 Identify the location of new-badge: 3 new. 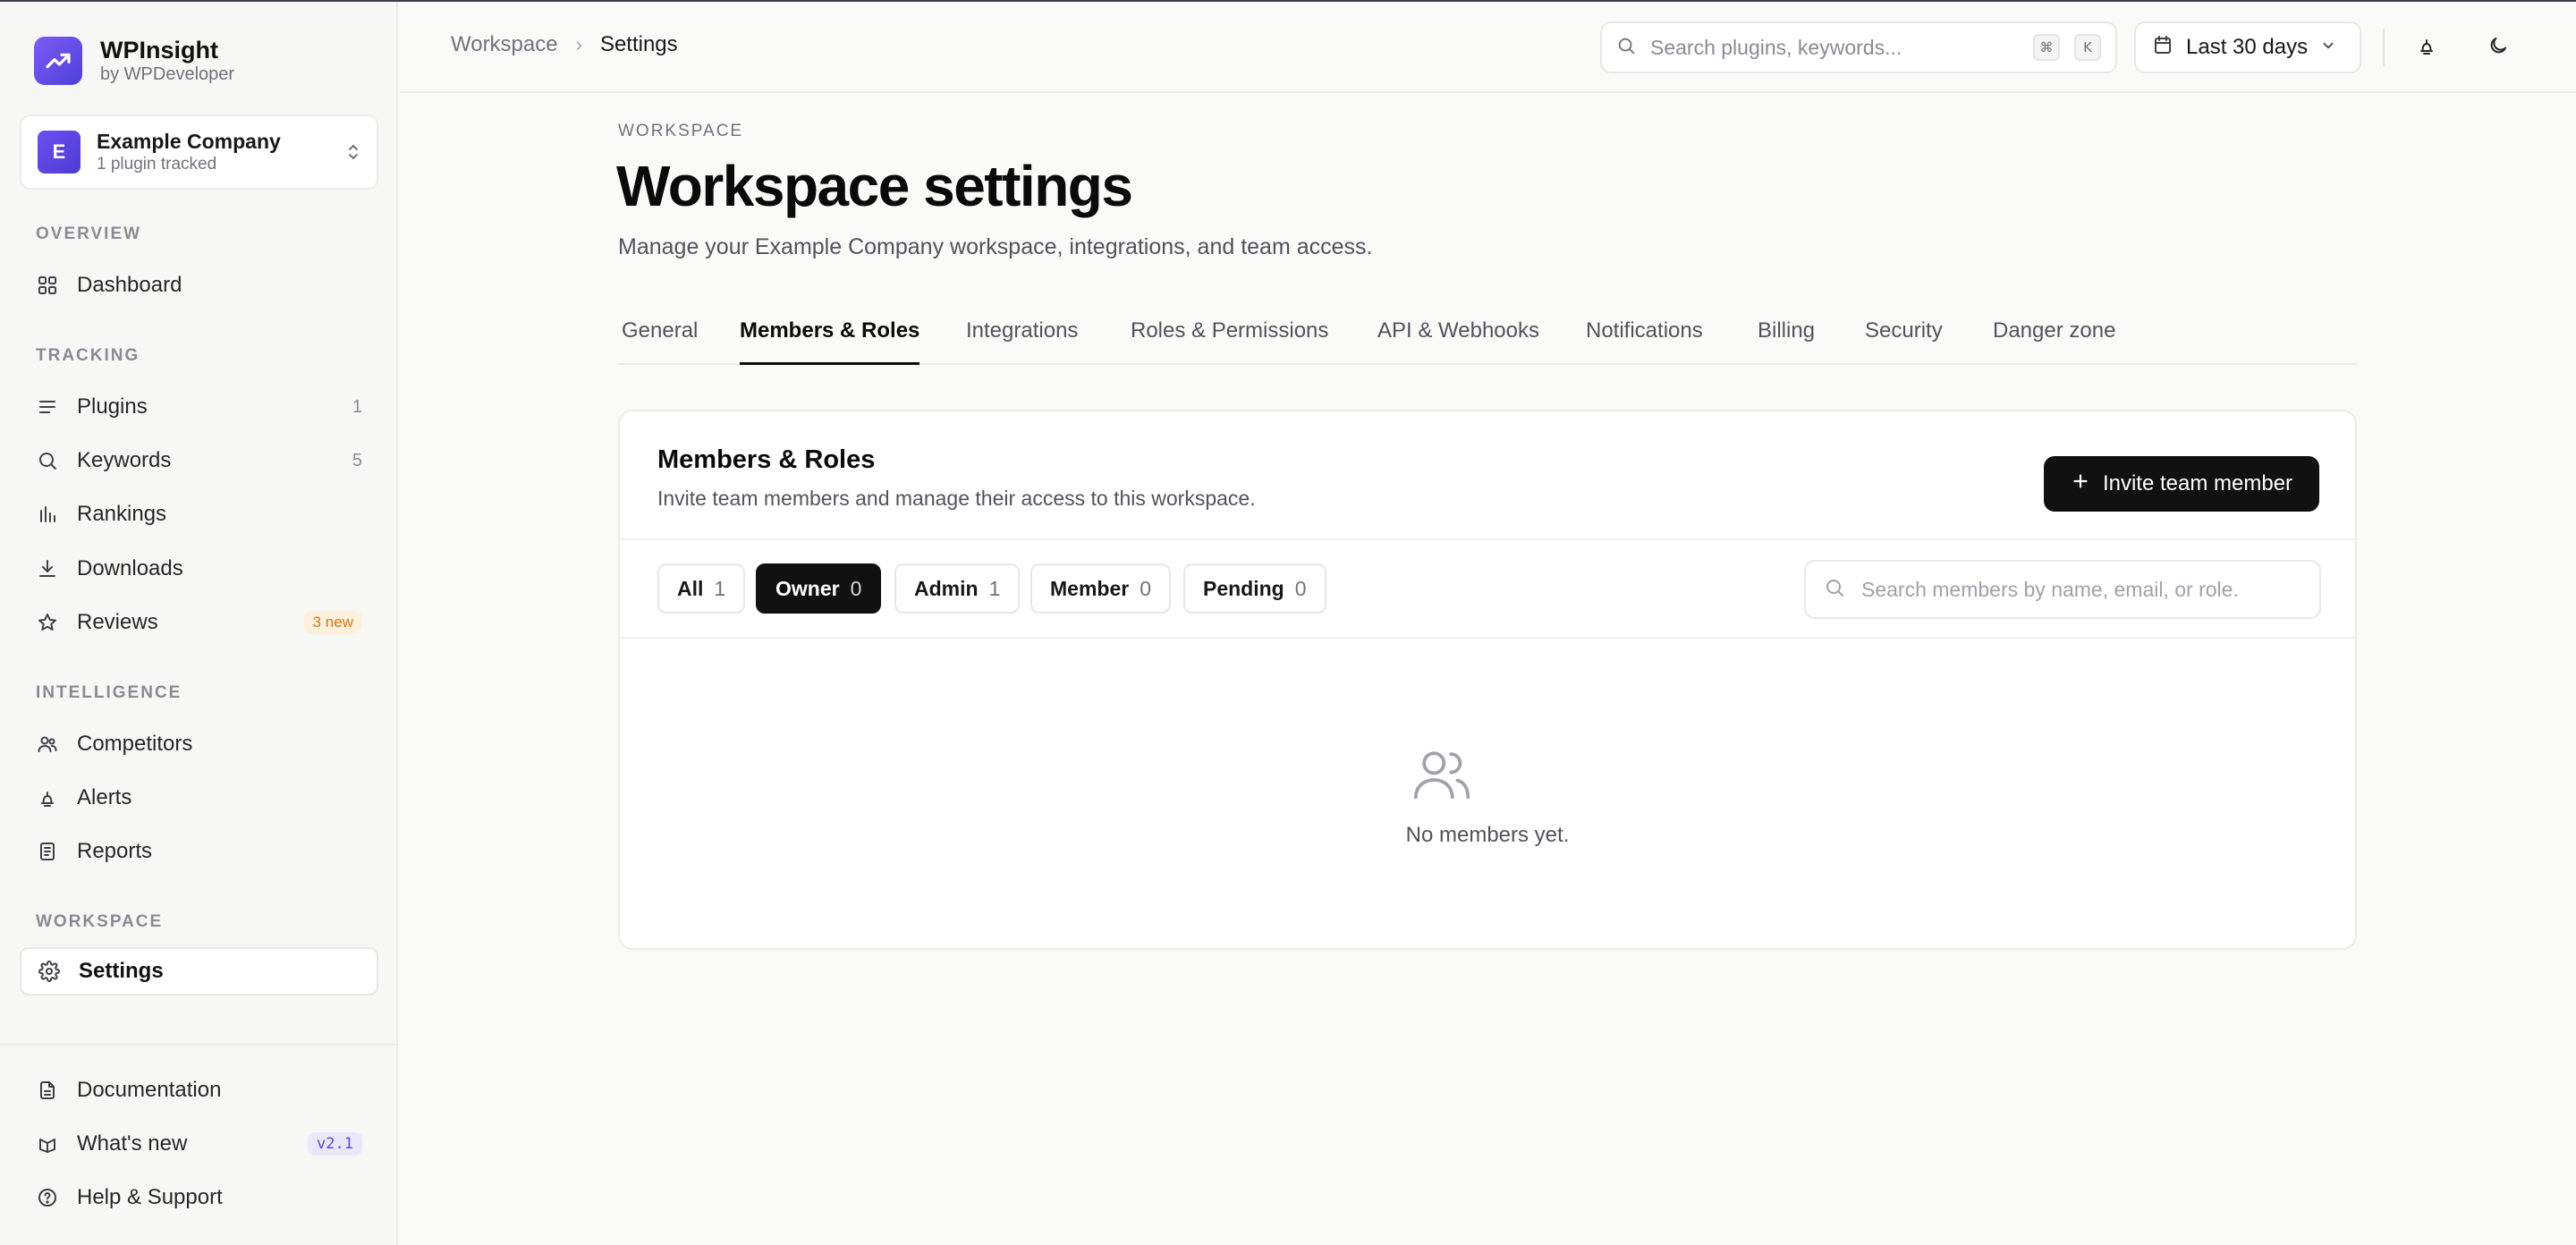
(332, 623).